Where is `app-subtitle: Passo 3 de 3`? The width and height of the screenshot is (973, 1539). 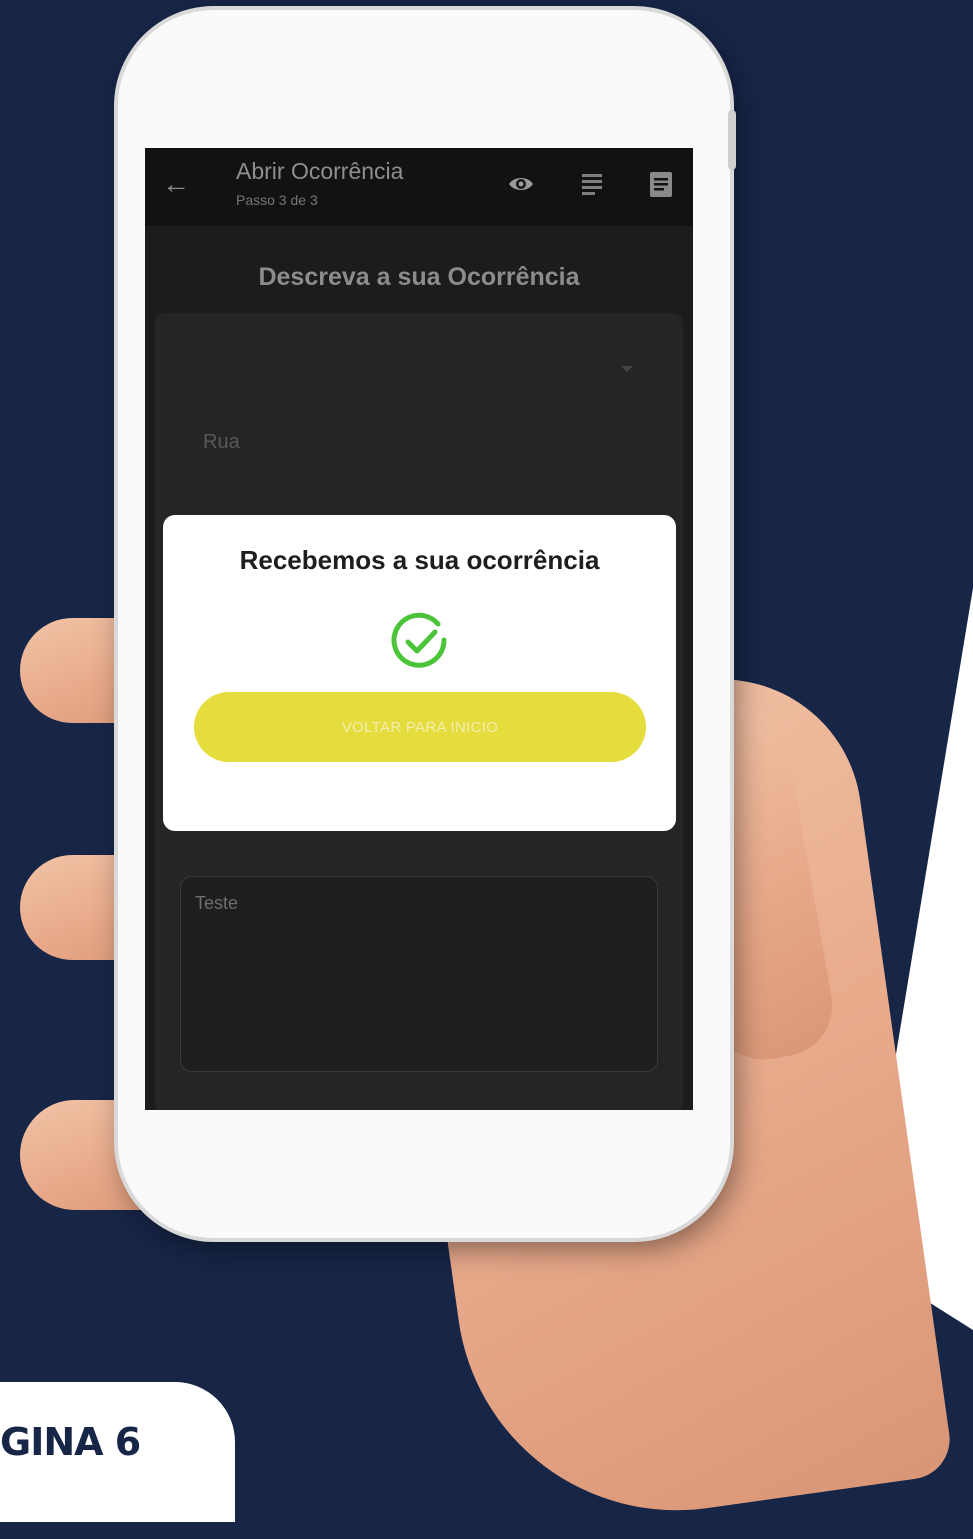
app-subtitle: Passo 3 de 3 is located at coordinates (277, 200).